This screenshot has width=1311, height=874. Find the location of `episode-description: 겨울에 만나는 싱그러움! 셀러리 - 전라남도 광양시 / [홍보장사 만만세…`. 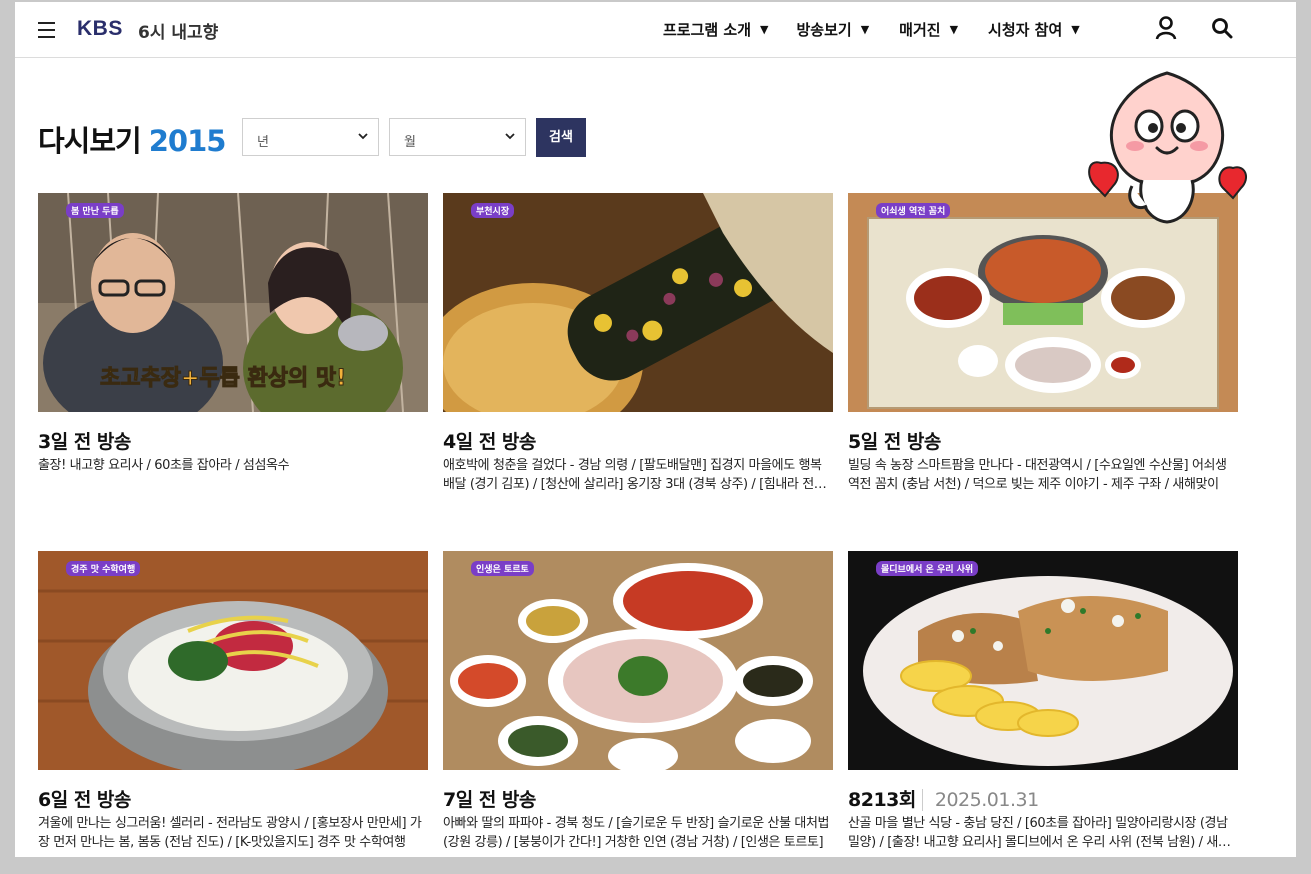

episode-description: 겨울에 만나는 싱그러움! 셀러리 - 전라남도 광양시 / [홍보장사 만만세… is located at coordinates (230, 833).